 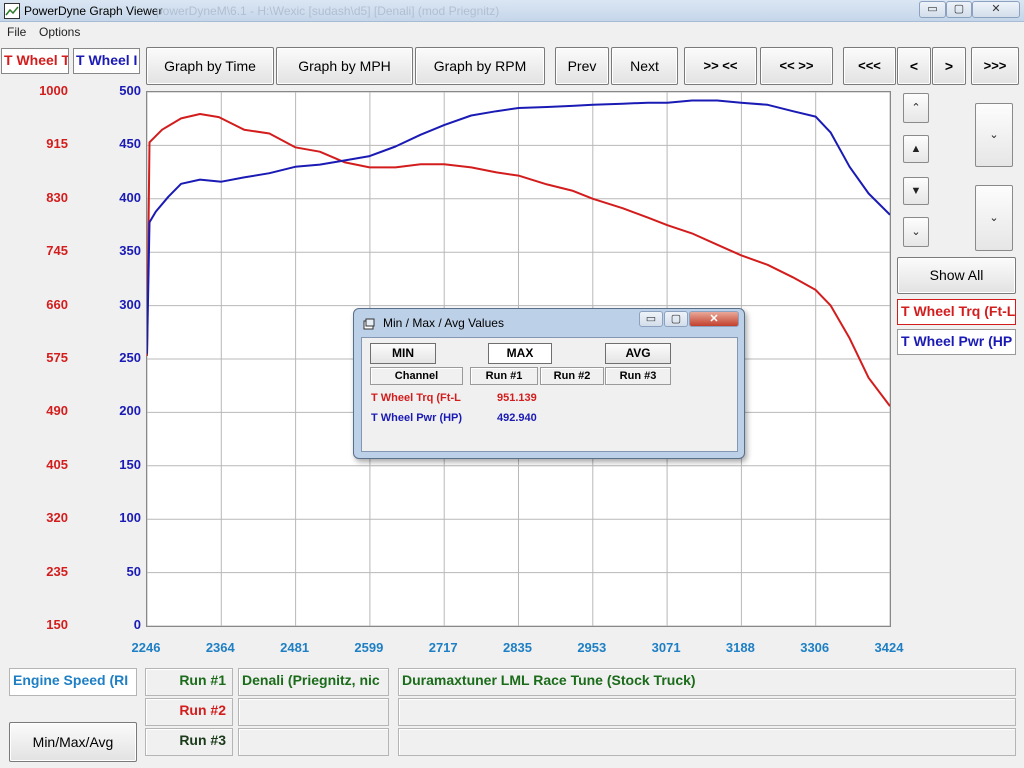 What do you see at coordinates (313, 682) in the screenshot?
I see `run1-vehicle: Denali (Priegnitz, nic` at bounding box center [313, 682].